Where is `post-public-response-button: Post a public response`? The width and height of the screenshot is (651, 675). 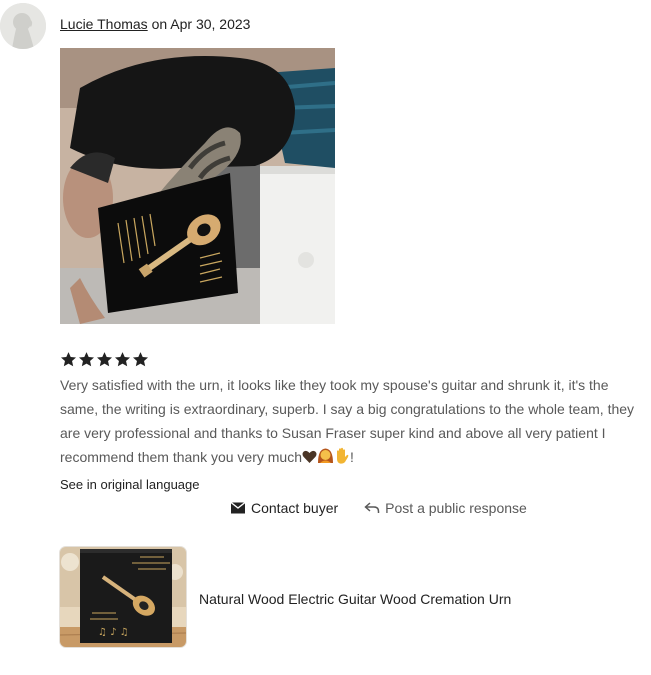
post-public-response-button: Post a public response is located at coordinates (445, 508).